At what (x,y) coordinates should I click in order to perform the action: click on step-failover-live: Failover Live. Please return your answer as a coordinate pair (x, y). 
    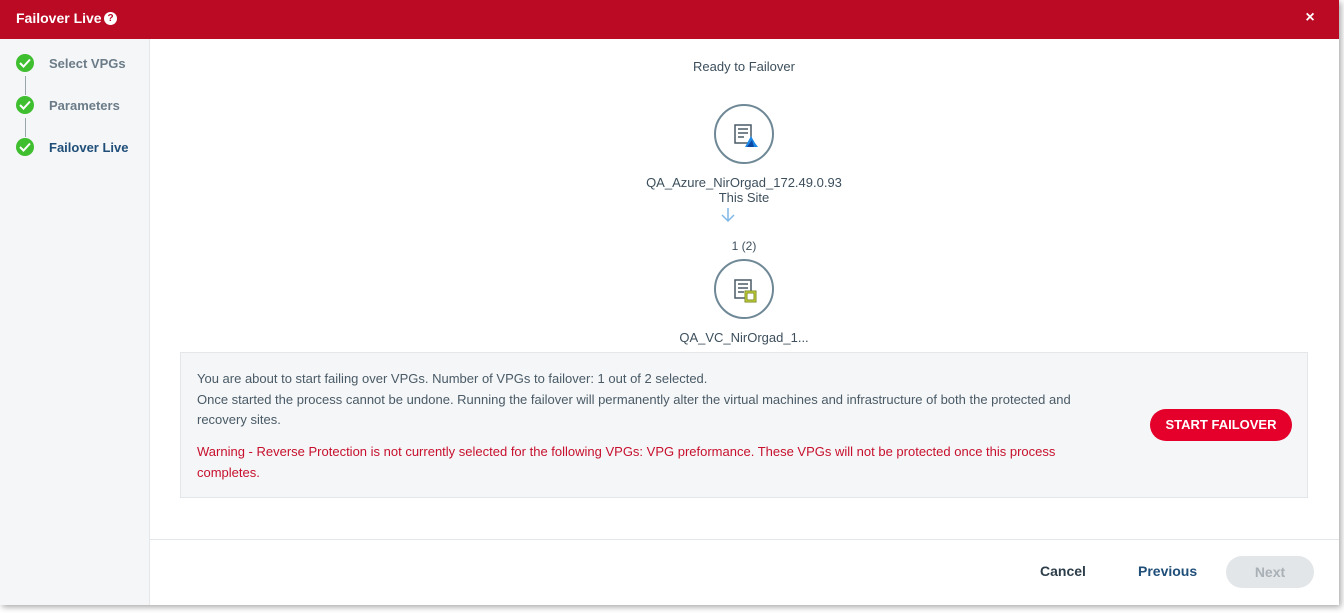
    Looking at the image, I should click on (81, 148).